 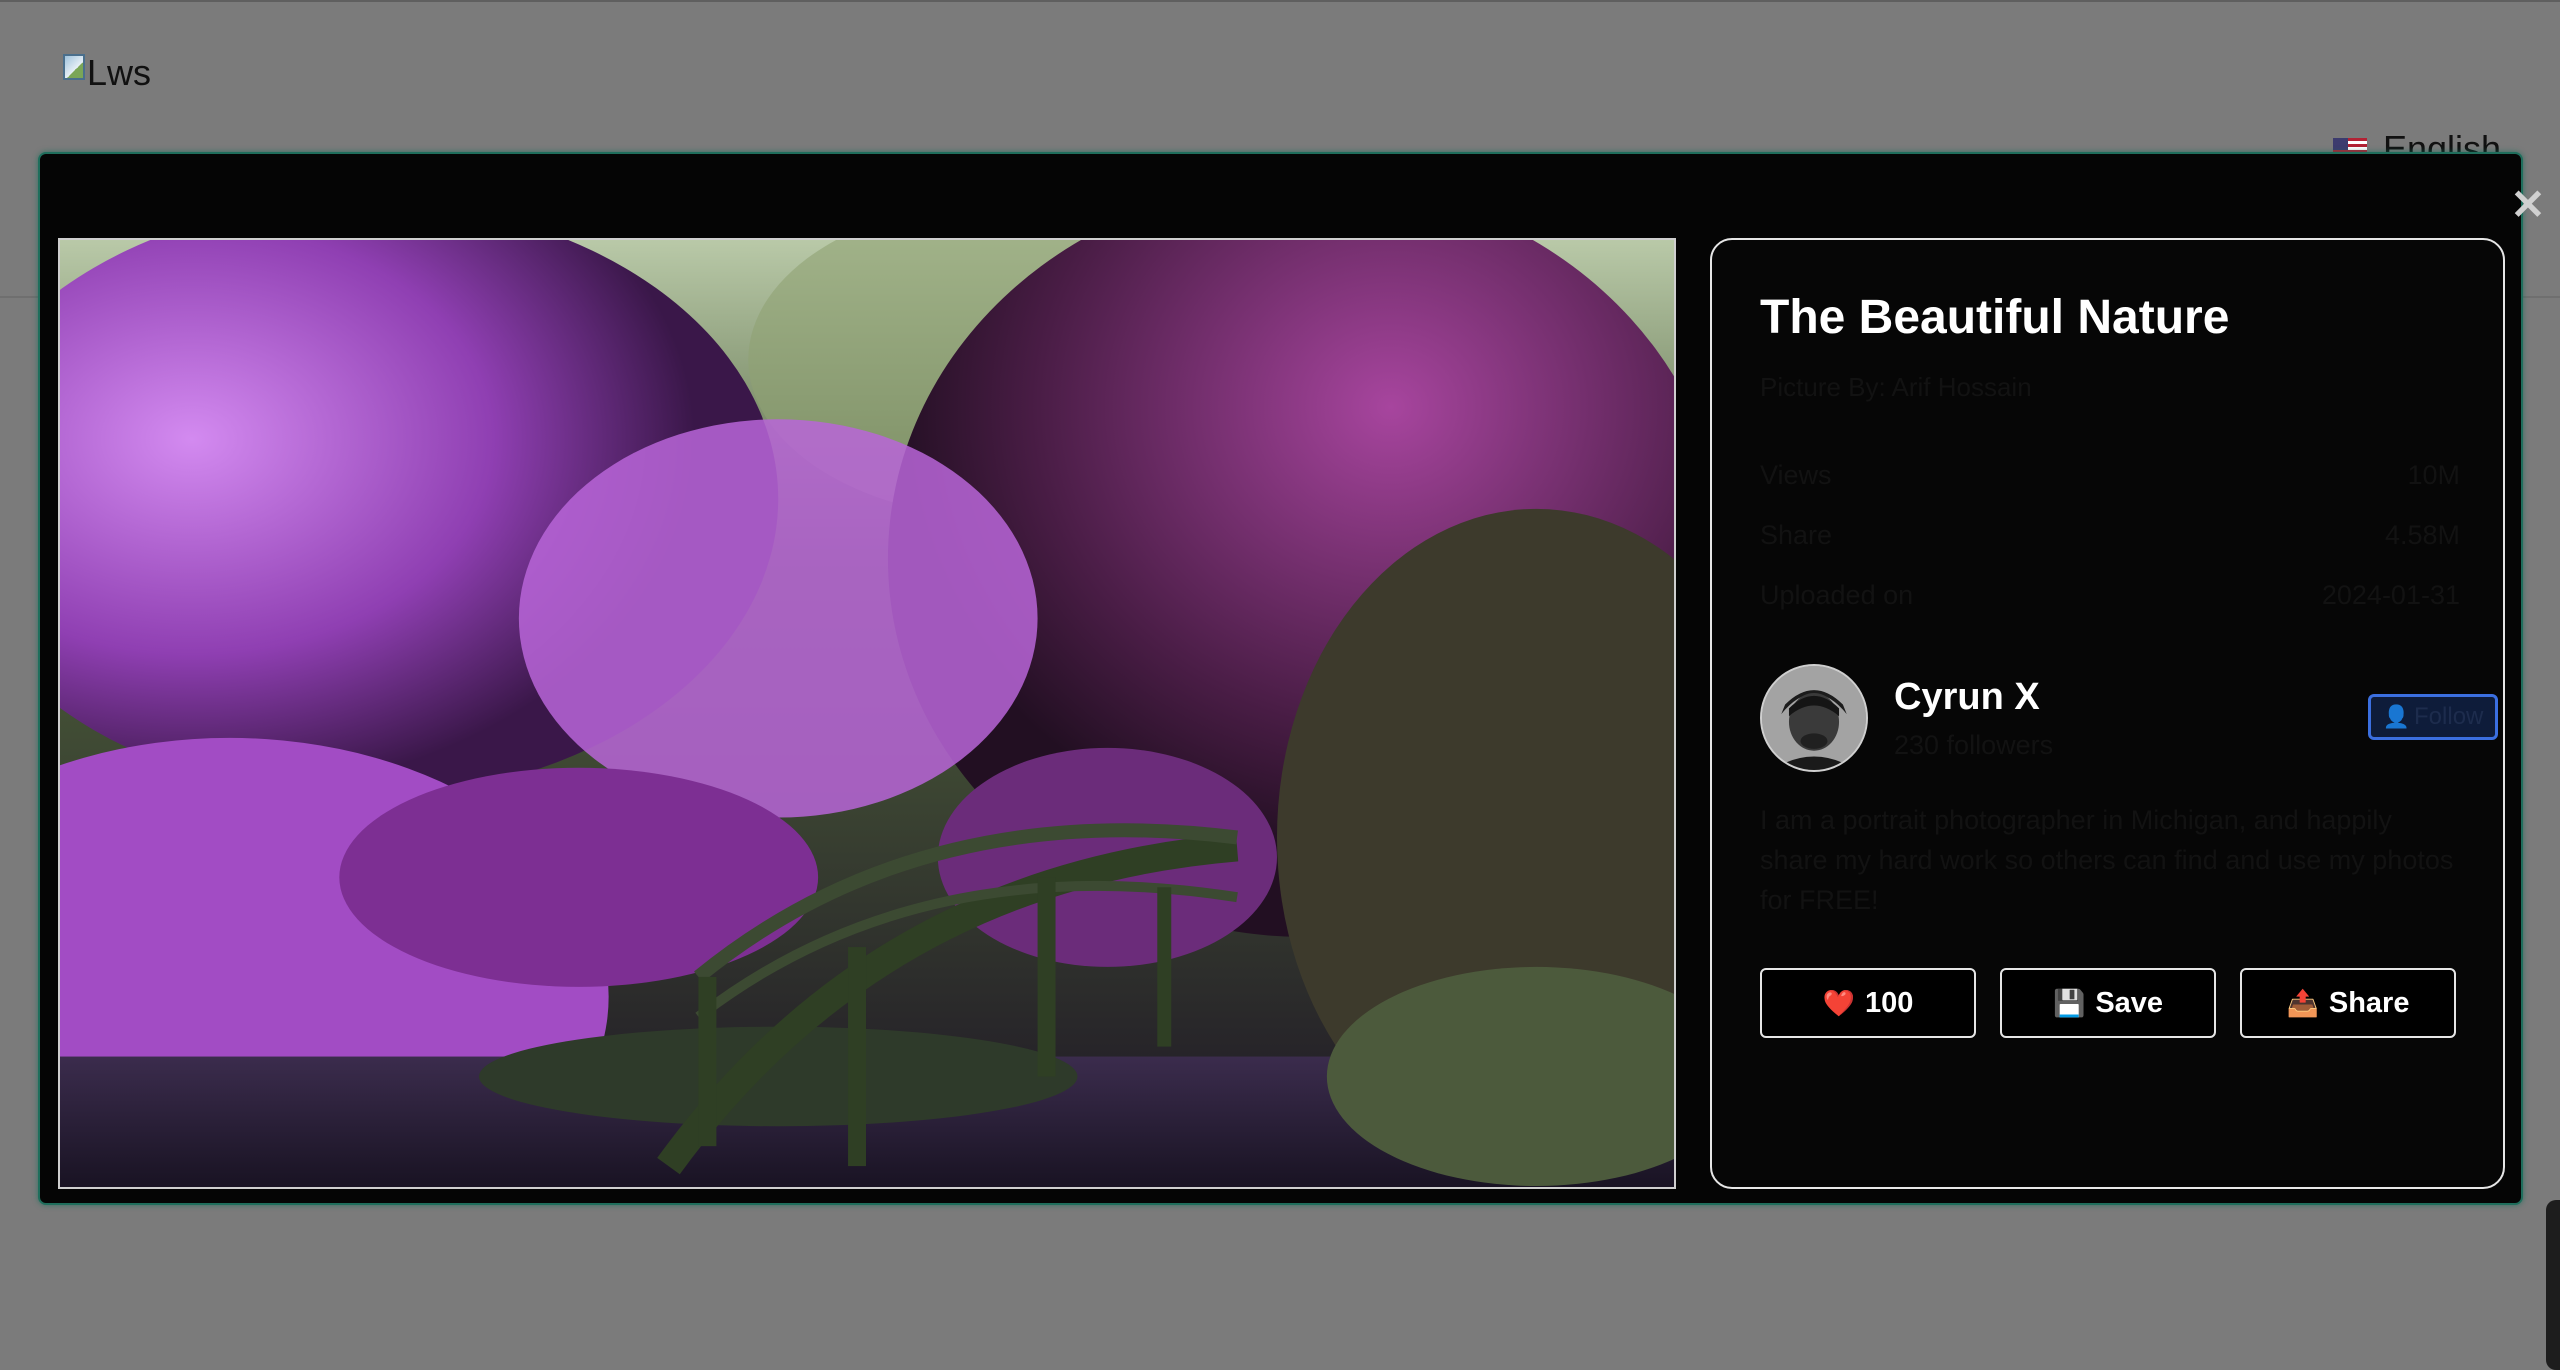 What do you see at coordinates (2110, 475) in the screenshot?
I see `stat-row-views: Views 10M` at bounding box center [2110, 475].